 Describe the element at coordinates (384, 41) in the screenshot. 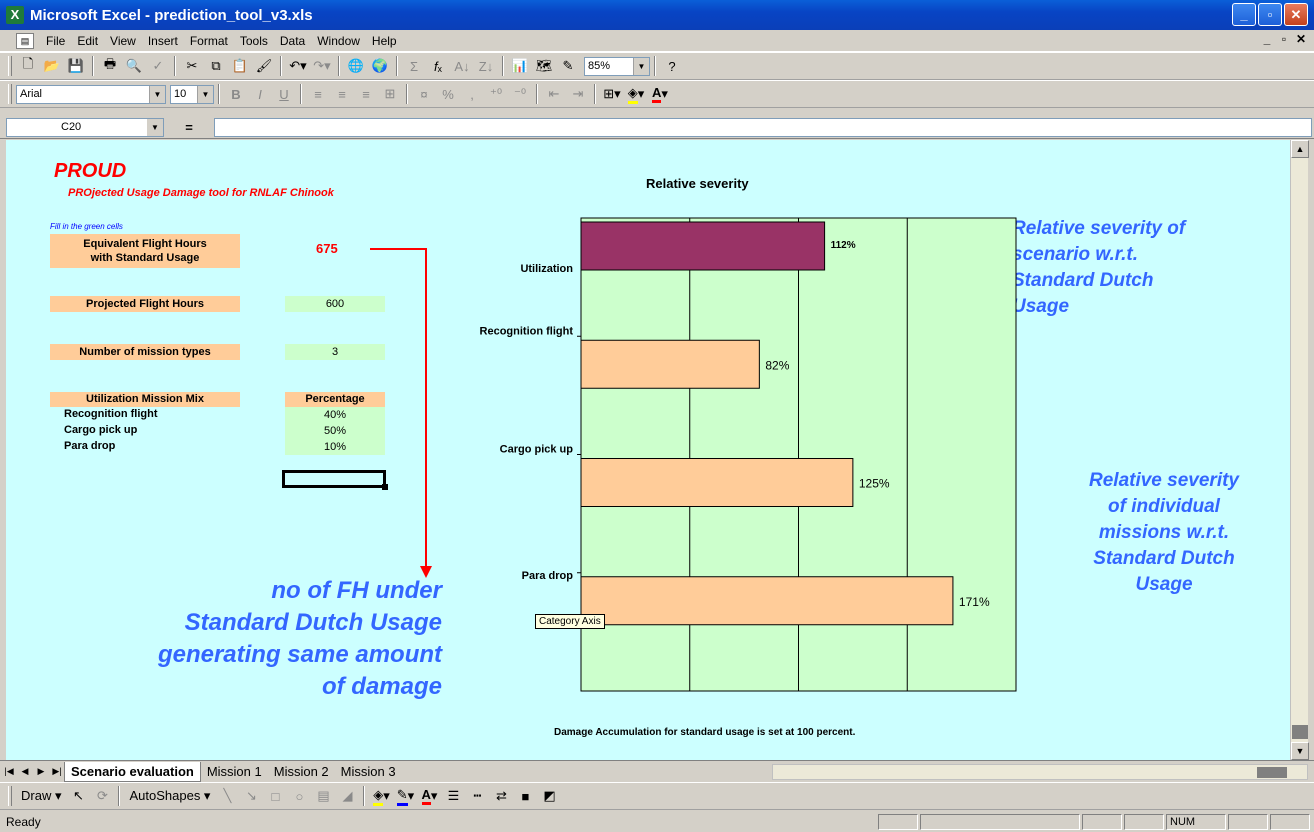

I see `menu-help: Help` at that location.